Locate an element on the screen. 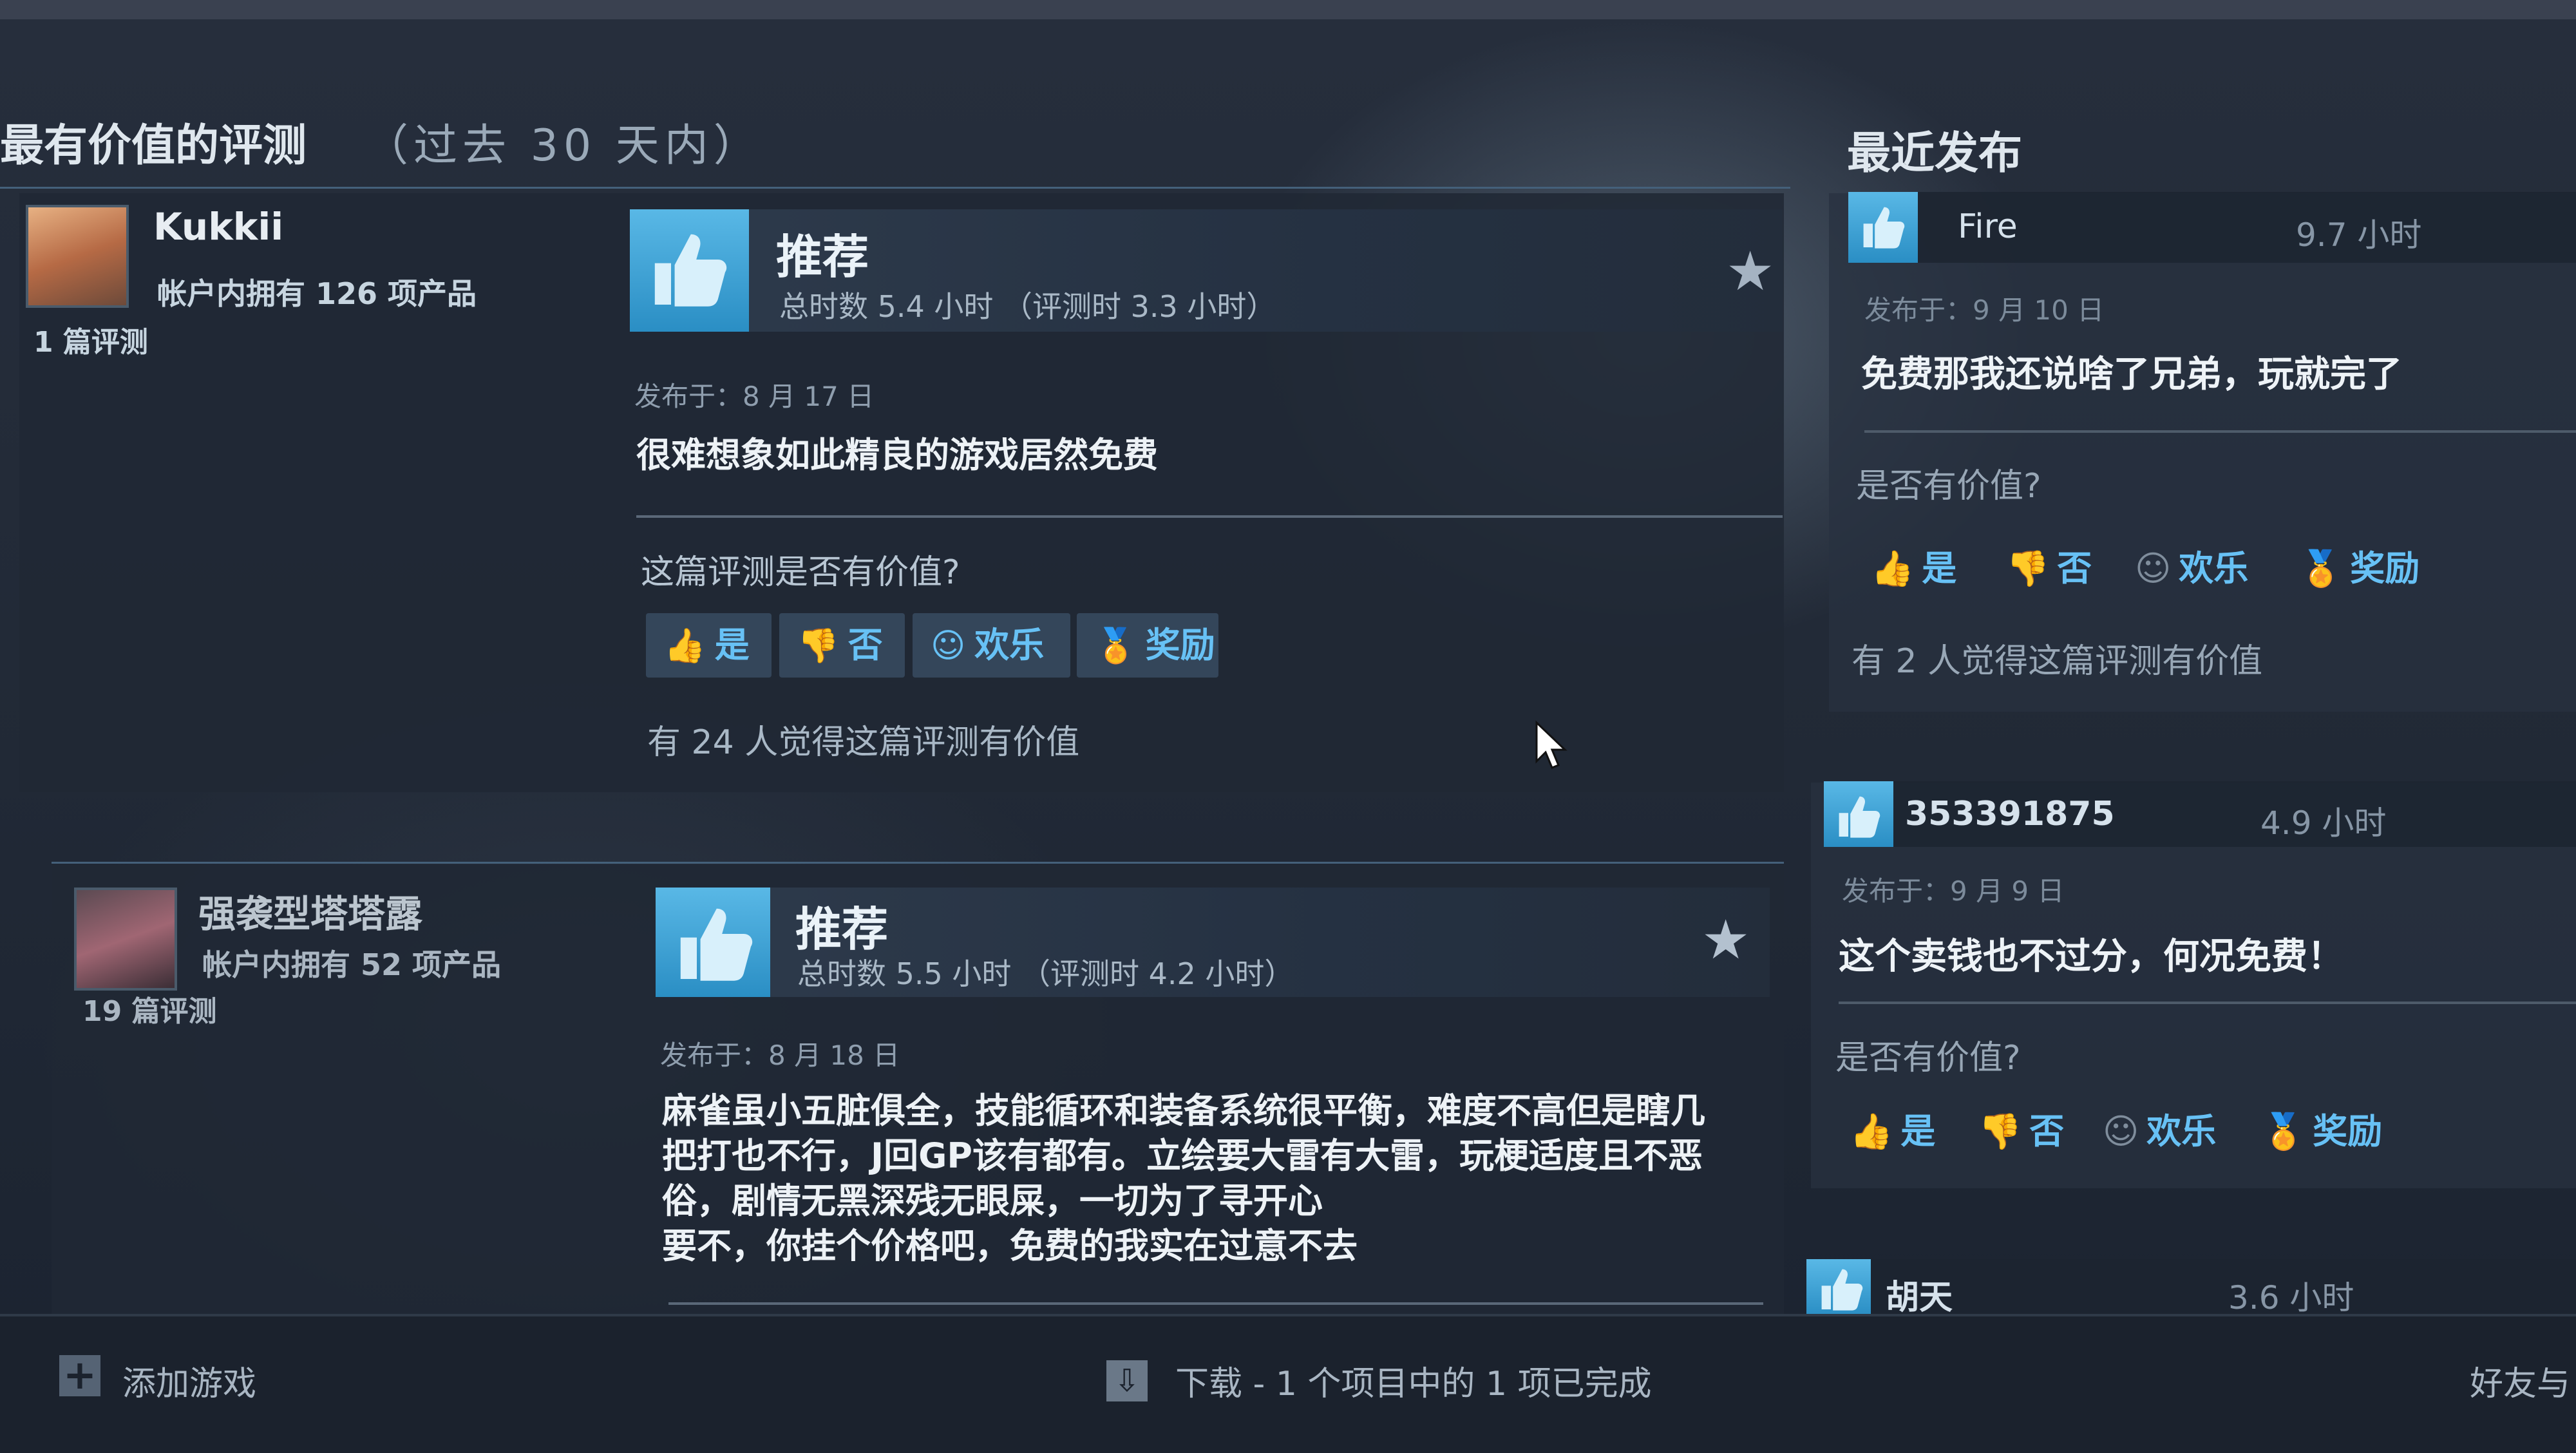  add-game-button: 添加游戏 is located at coordinates (189, 1380).